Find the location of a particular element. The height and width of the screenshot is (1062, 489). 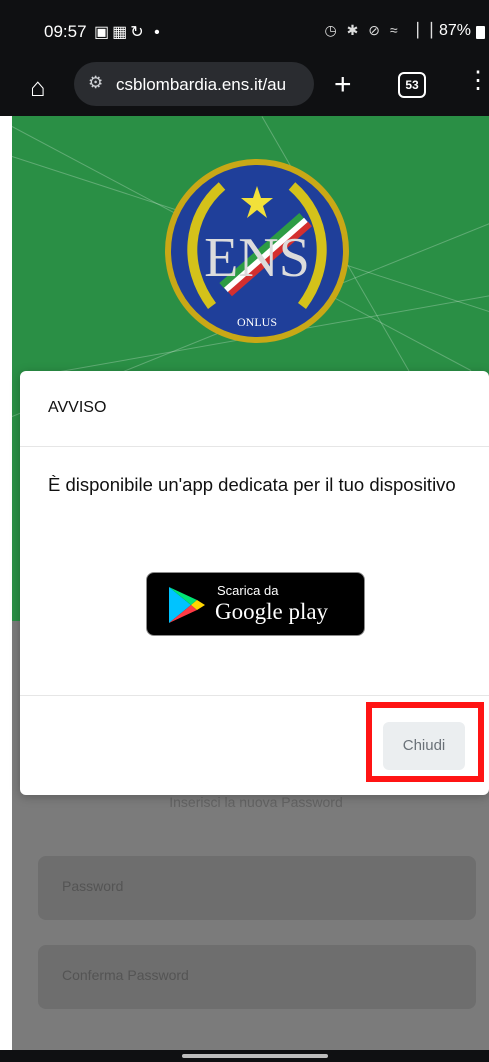

google-play-badge: Scarica da Google play is located at coordinates (255, 604).